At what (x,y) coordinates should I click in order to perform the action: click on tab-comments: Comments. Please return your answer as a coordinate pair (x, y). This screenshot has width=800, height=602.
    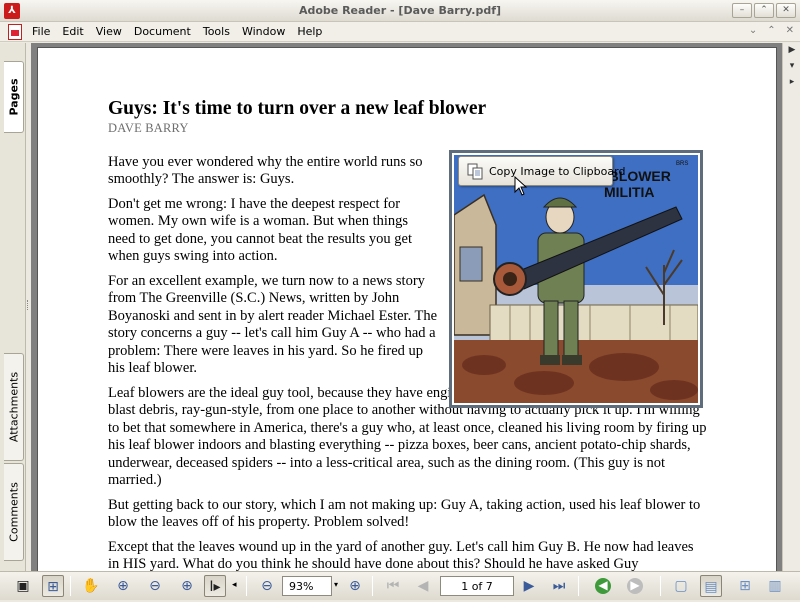
    Looking at the image, I should click on (14, 512).